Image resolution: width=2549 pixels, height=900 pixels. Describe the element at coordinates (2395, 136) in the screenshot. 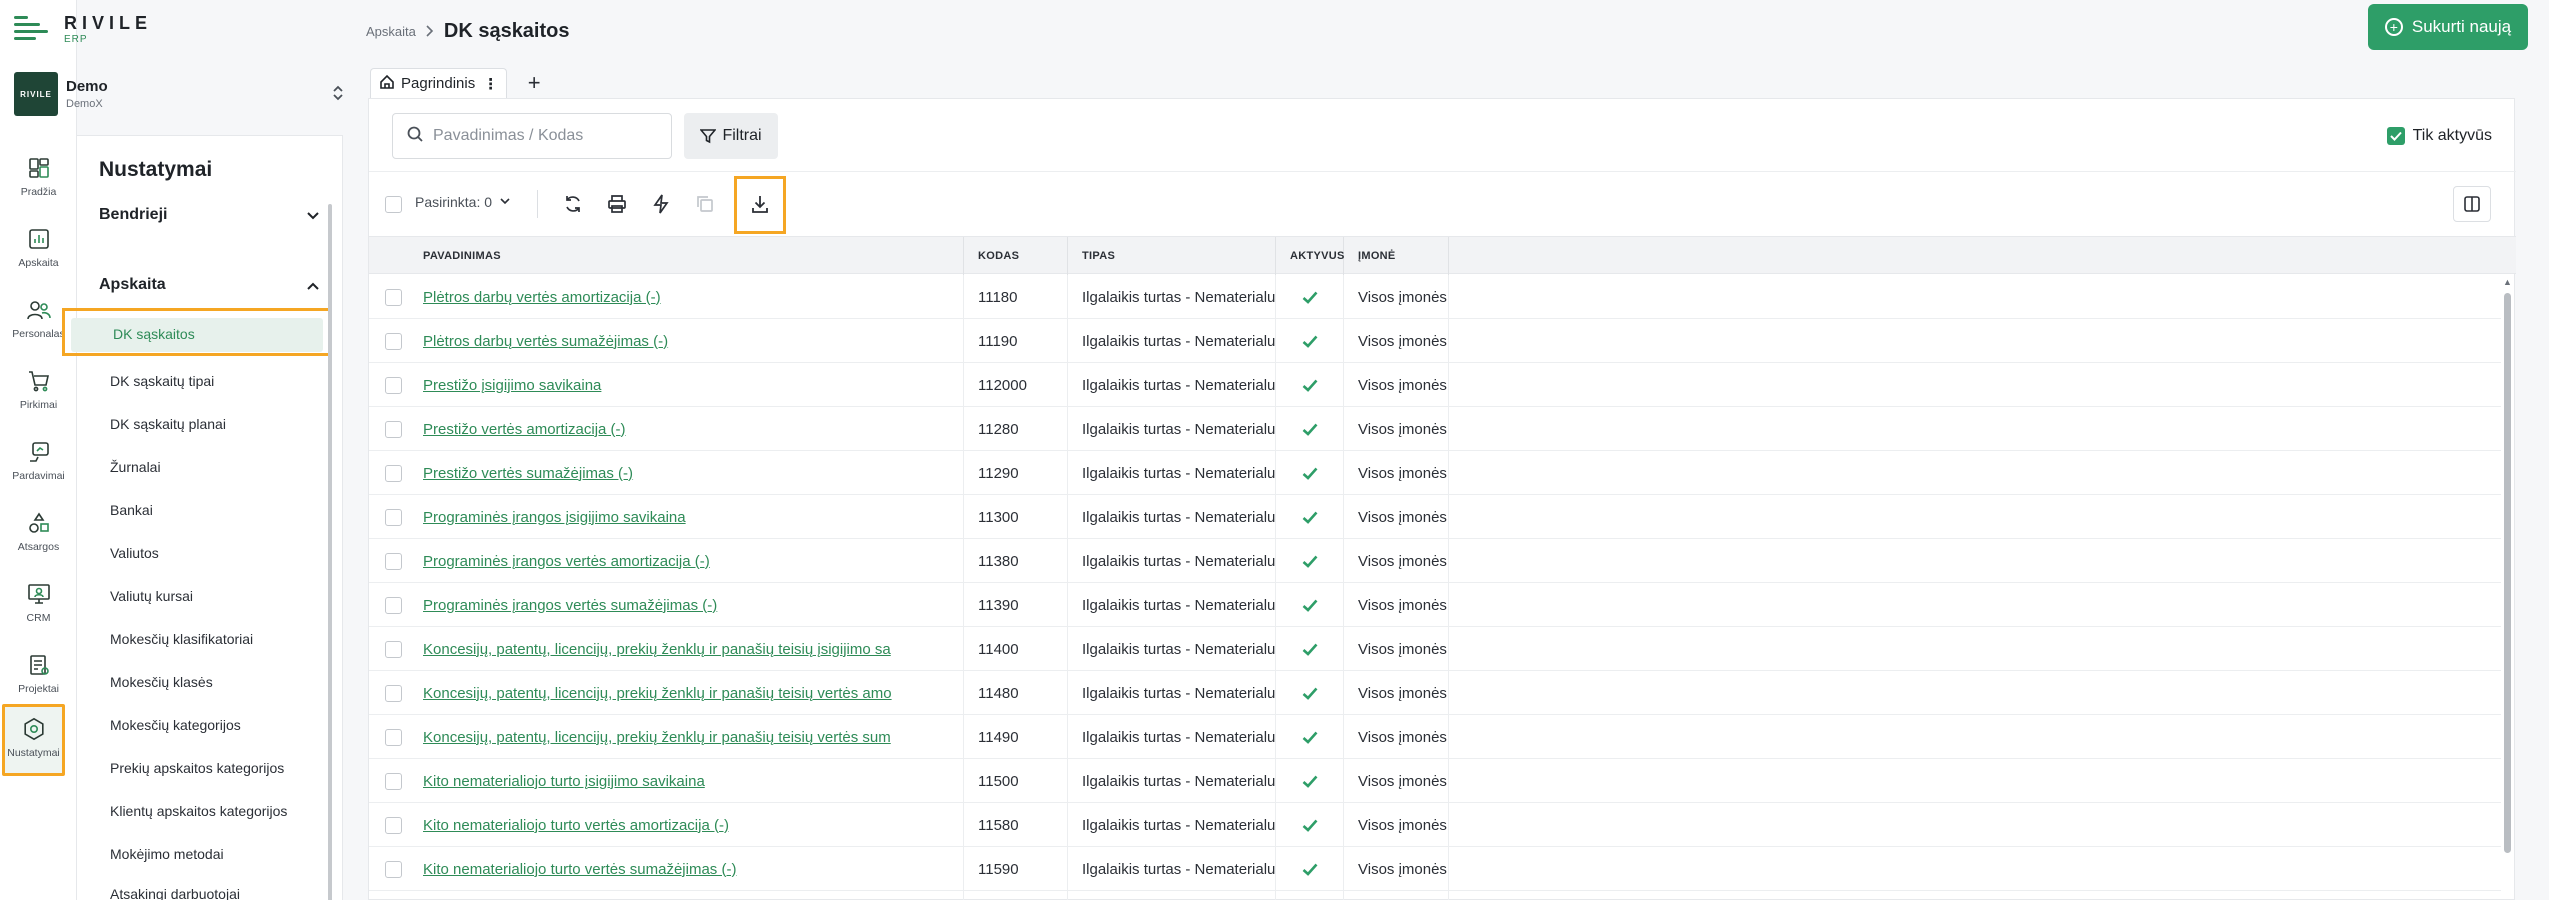

I see `only-active-checkbox` at that location.